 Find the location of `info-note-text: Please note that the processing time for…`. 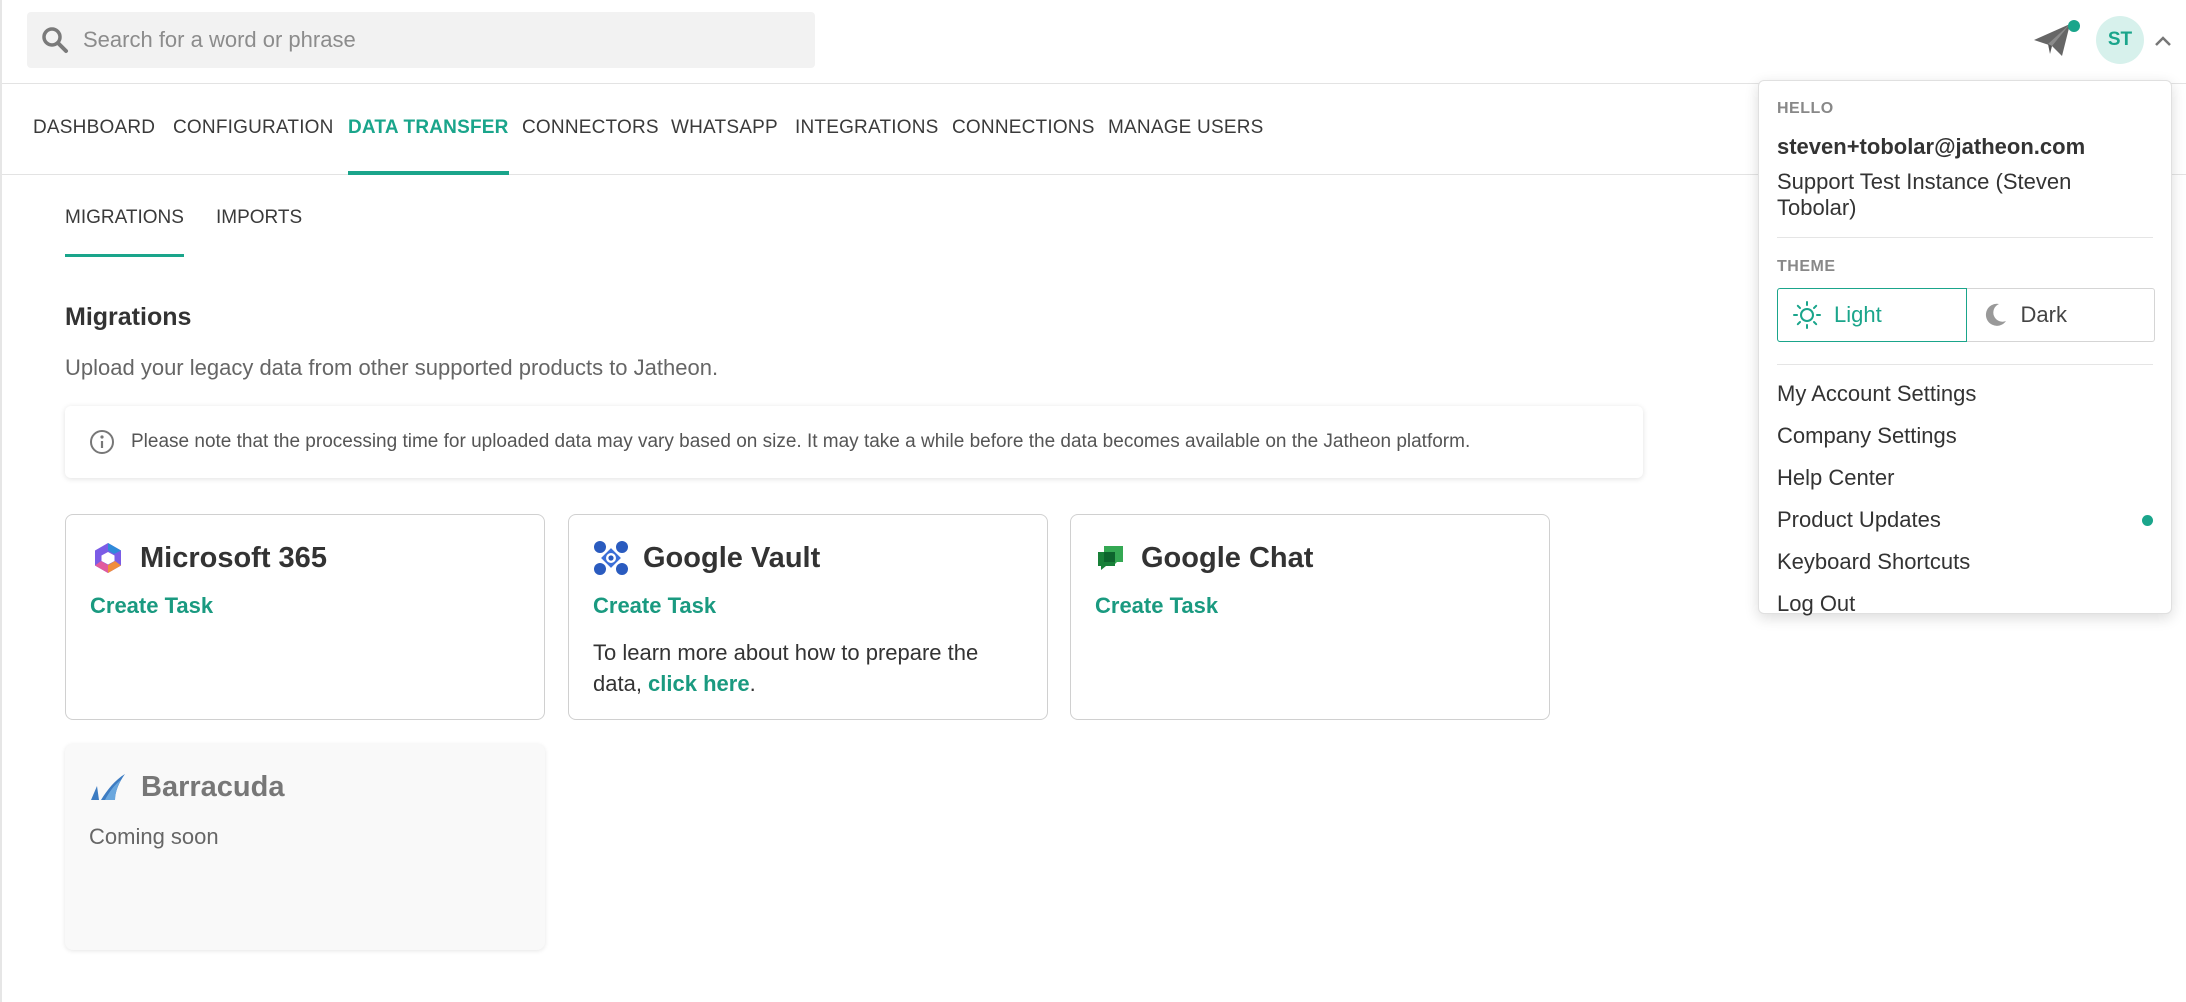

info-note-text: Please note that the processing time for… is located at coordinates (801, 441).